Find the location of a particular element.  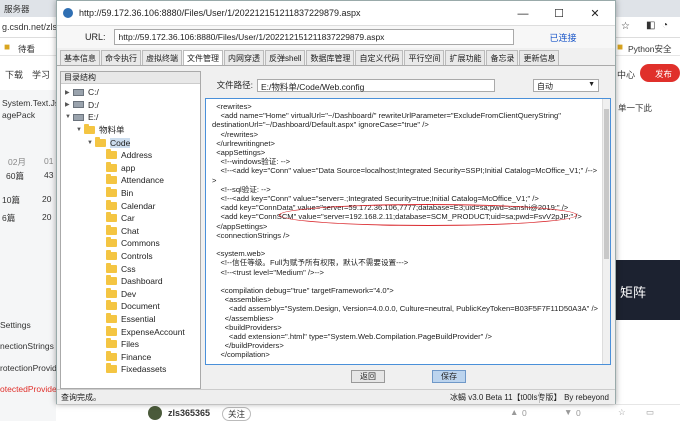

tree-node: ▼ 物料单 is located at coordinates (100, 130).